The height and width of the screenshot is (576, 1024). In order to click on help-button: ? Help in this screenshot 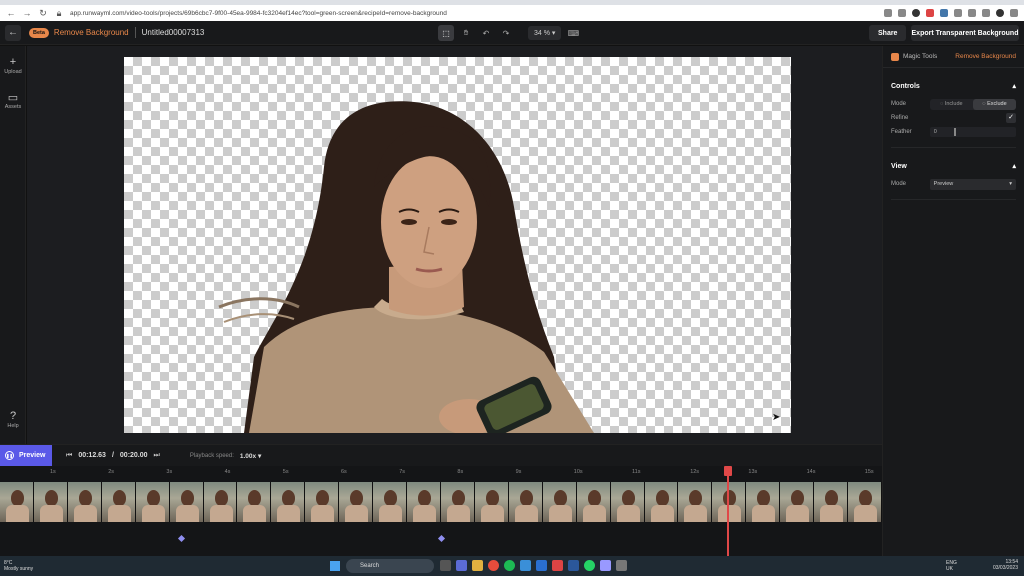, I will do `click(13, 419)`.